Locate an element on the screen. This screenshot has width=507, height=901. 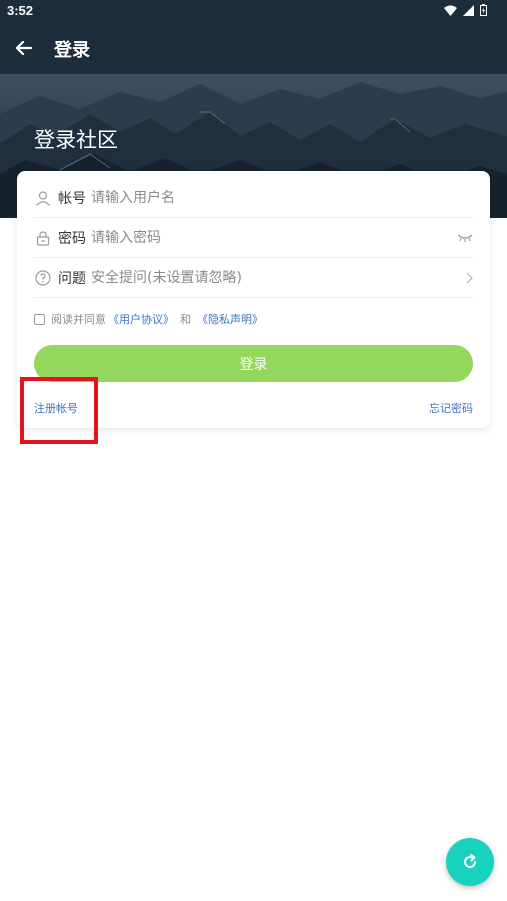
user-icon is located at coordinates (43, 198).